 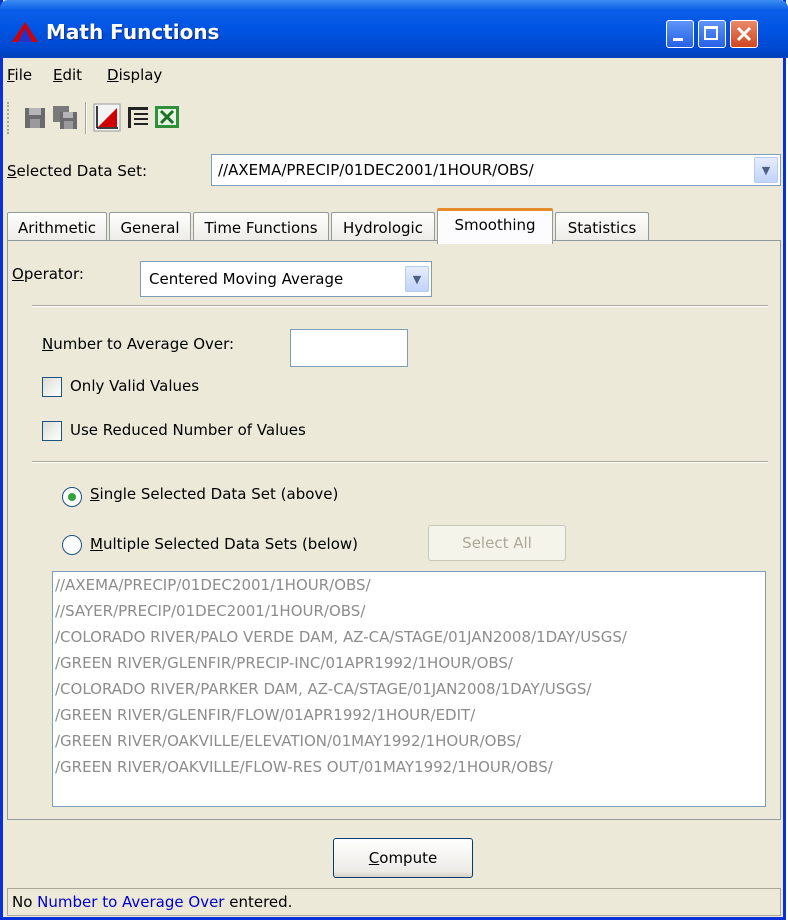 I want to click on only-valid-values-checkbox, so click(x=52, y=387).